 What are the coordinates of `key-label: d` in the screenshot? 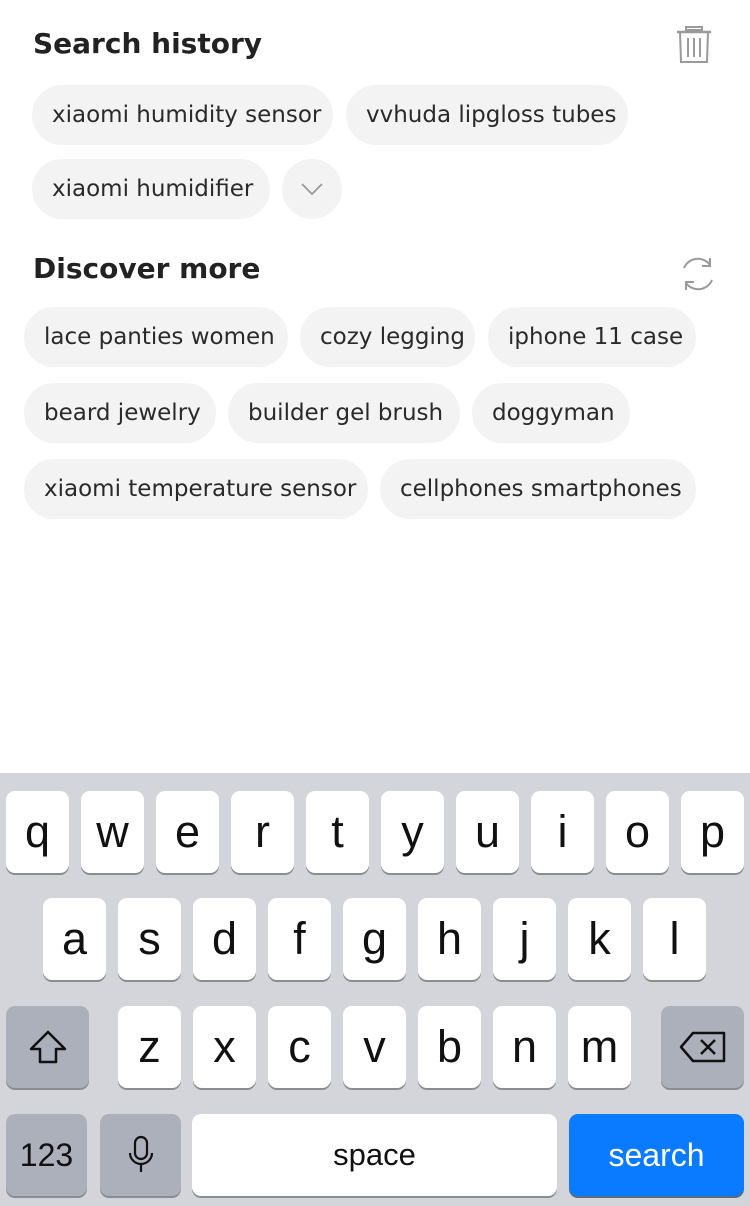 It's located at (224, 938).